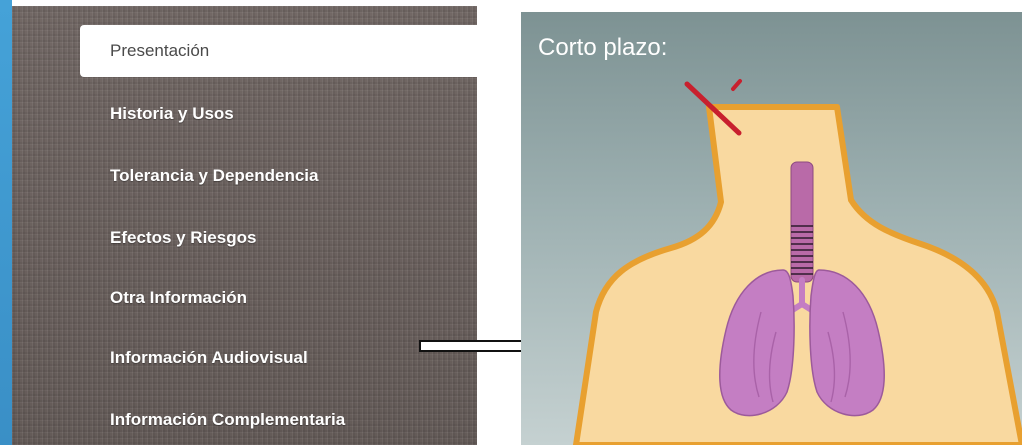 The width and height of the screenshot is (1022, 446). Describe the element at coordinates (228, 419) in the screenshot. I see `sidebar-item-label: Información Complementaria` at that location.